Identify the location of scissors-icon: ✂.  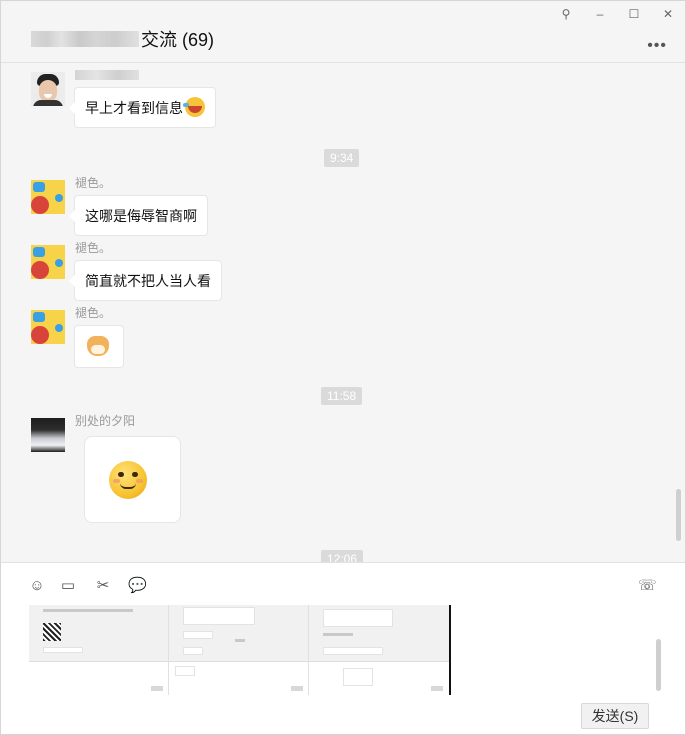
(103, 586).